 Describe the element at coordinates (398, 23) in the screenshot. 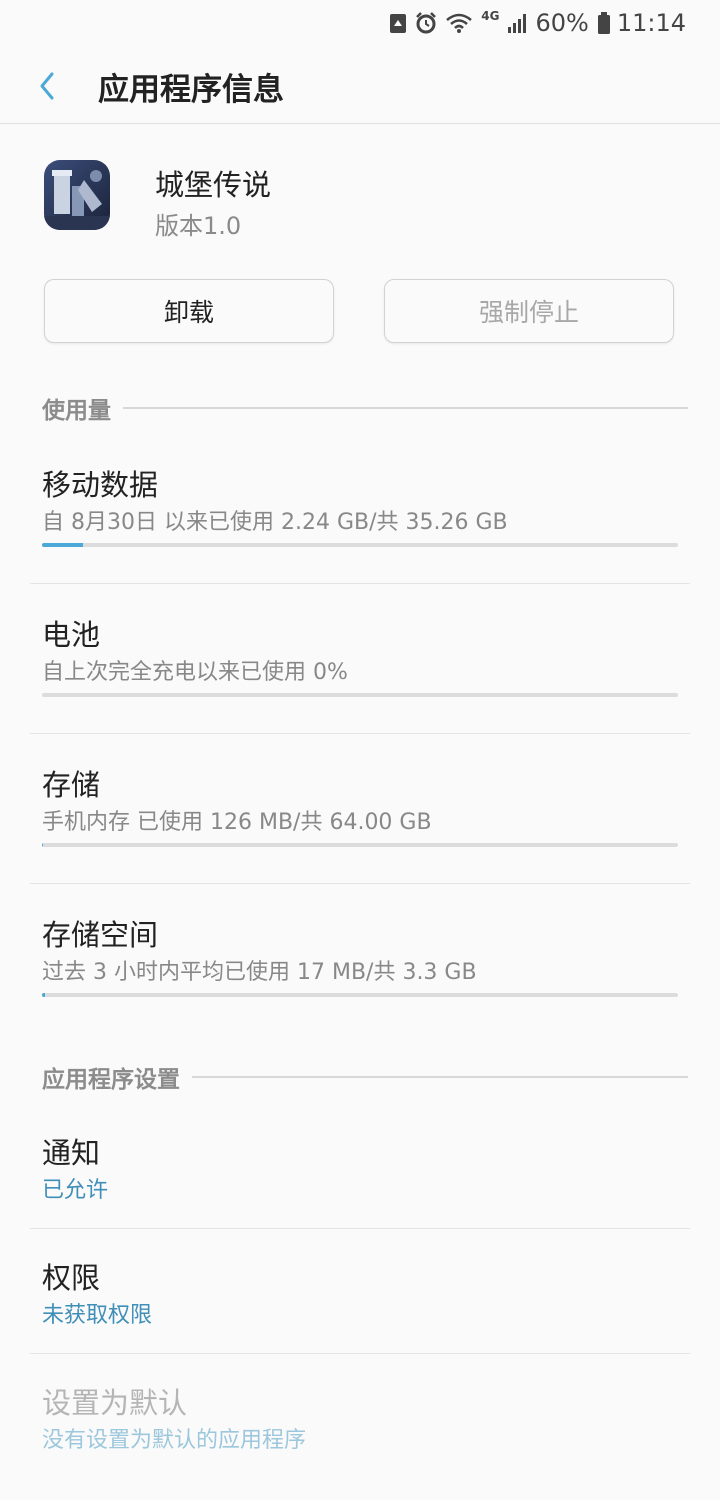

I see `recycle-notification-icon` at that location.